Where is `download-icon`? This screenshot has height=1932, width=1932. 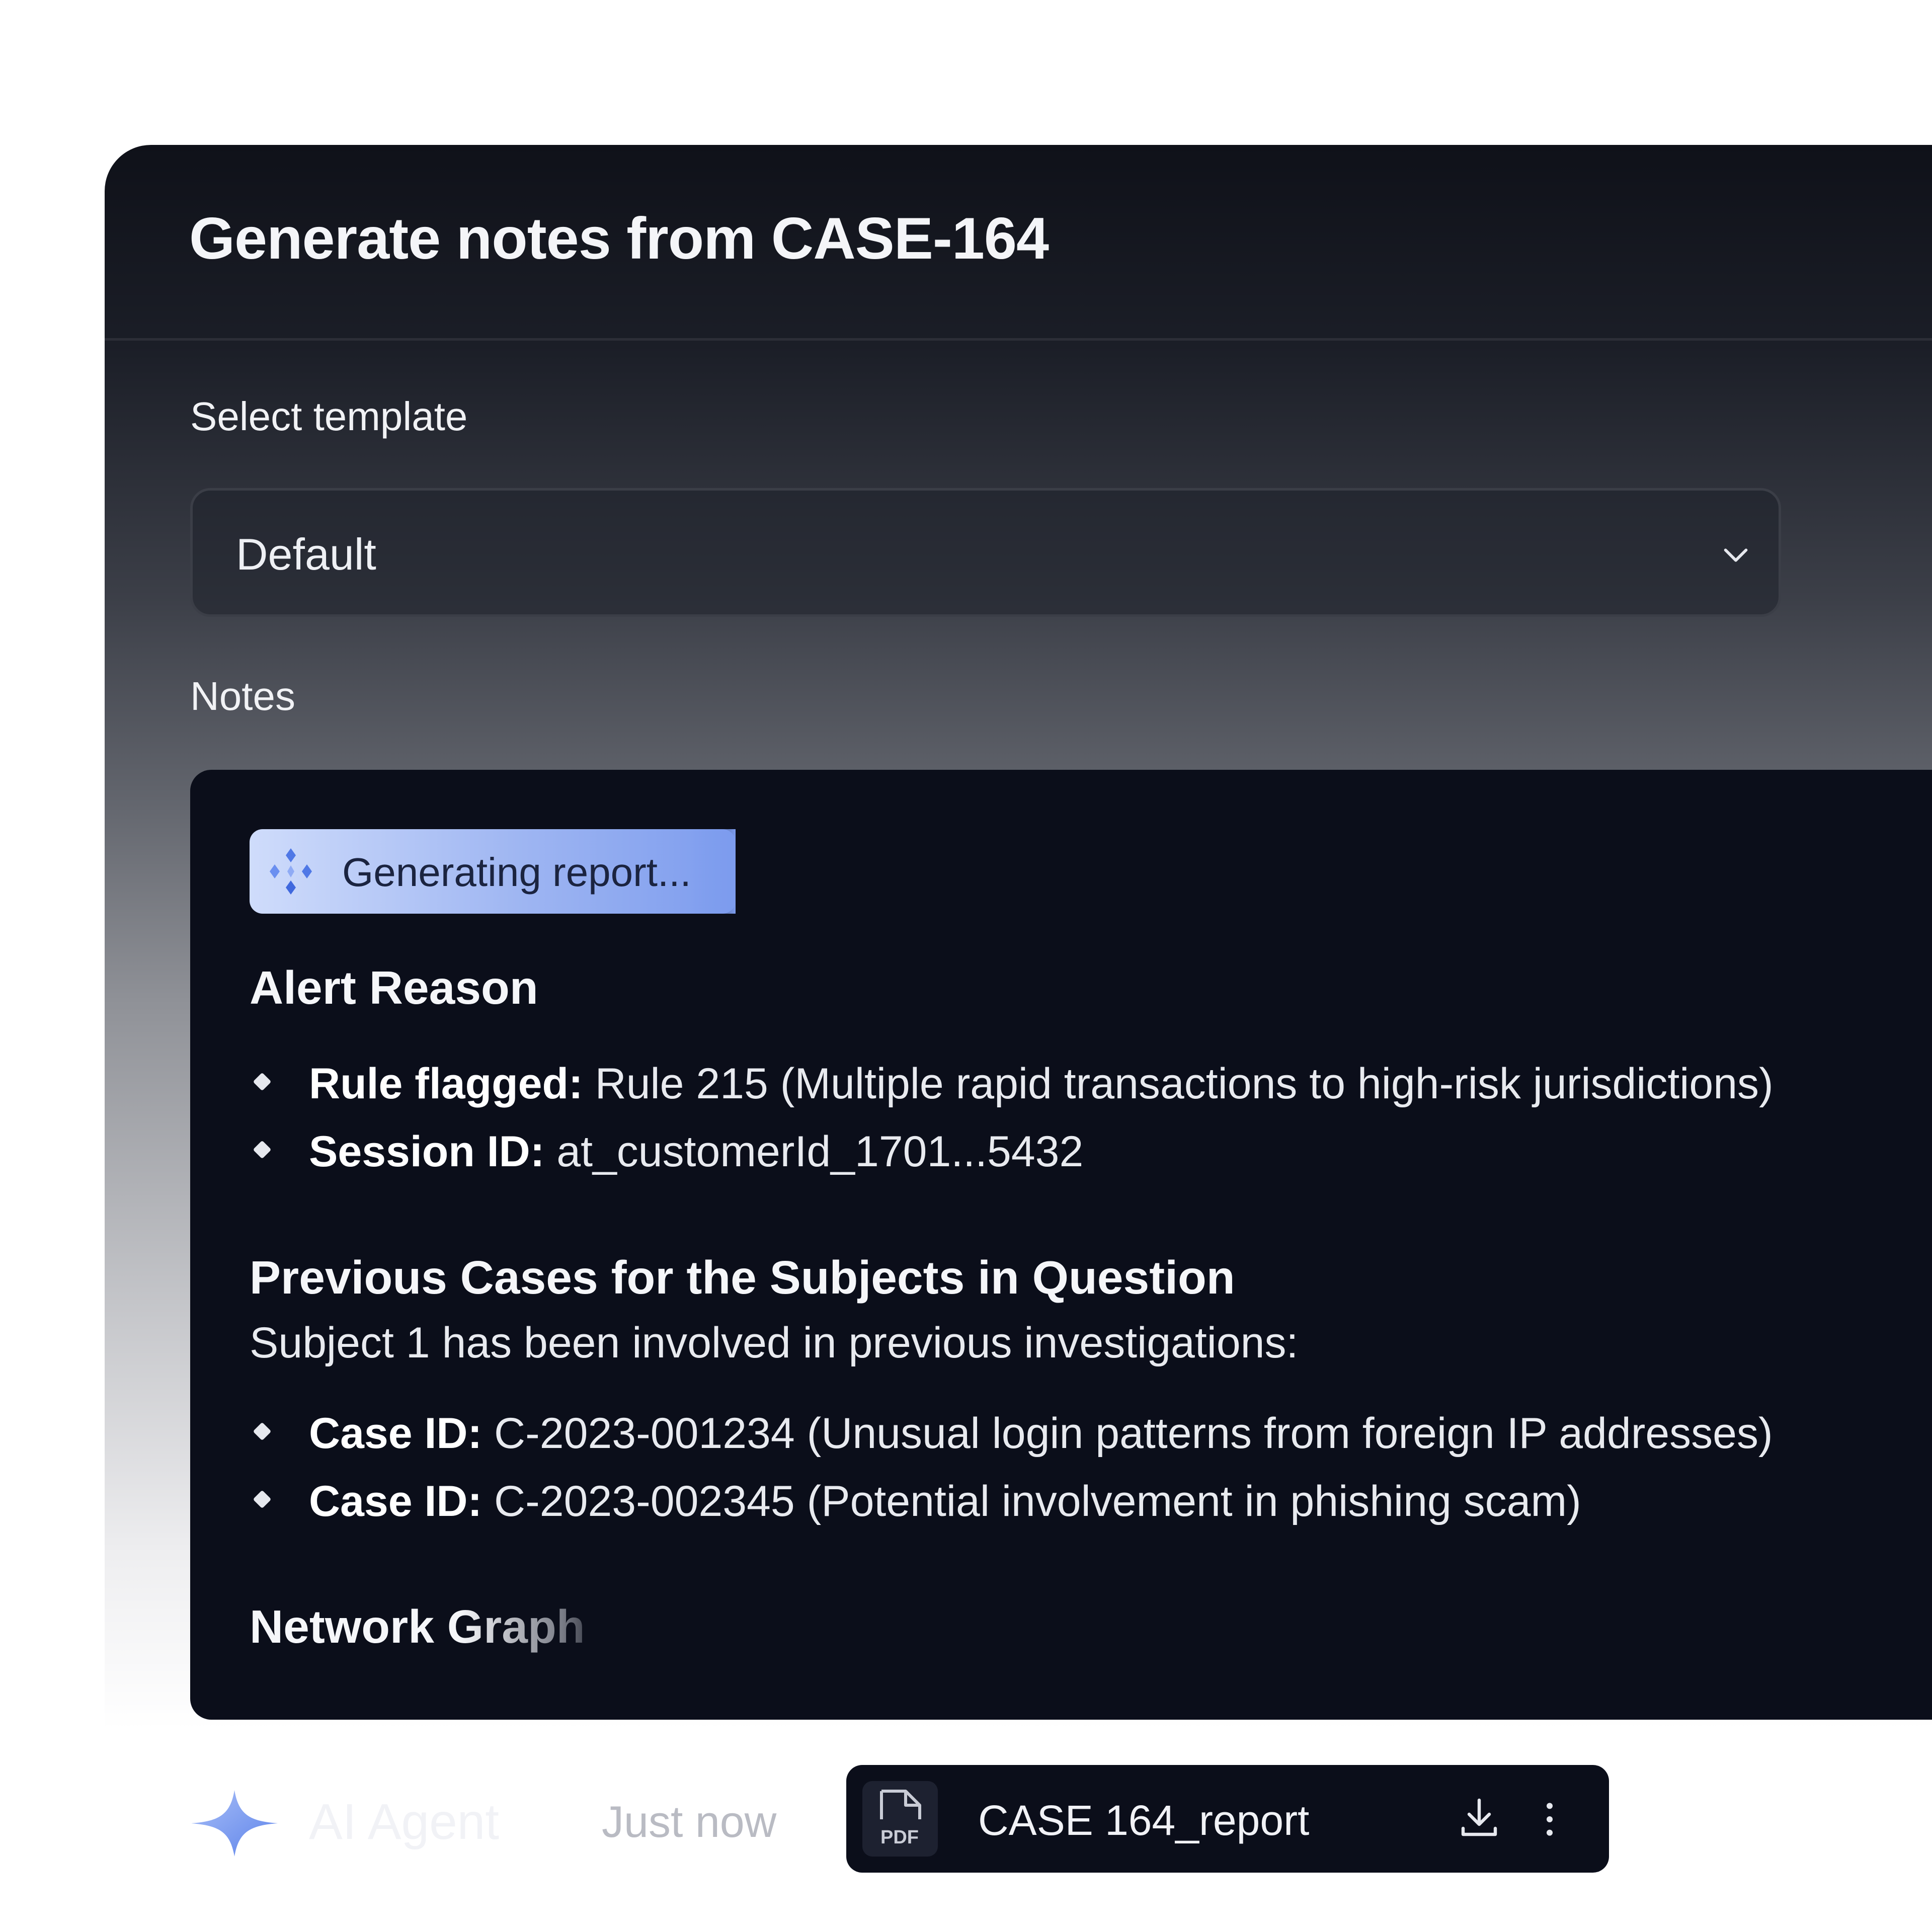
download-icon is located at coordinates (1479, 1818).